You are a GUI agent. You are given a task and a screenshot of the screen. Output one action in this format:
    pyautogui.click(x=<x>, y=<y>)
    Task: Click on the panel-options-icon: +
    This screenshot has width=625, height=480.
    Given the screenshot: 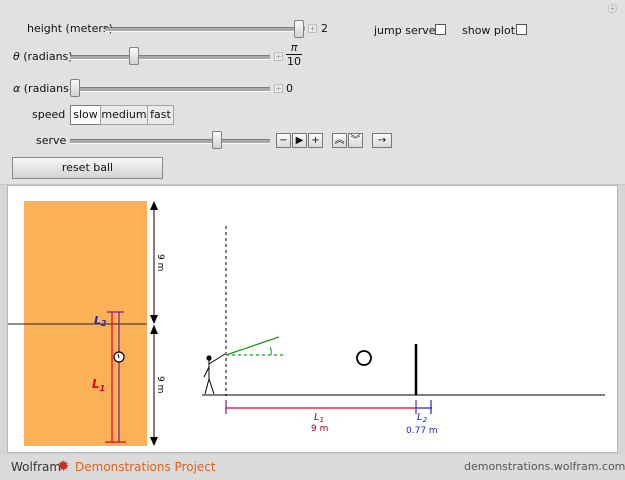 What is the action you would take?
    pyautogui.click(x=612, y=8)
    